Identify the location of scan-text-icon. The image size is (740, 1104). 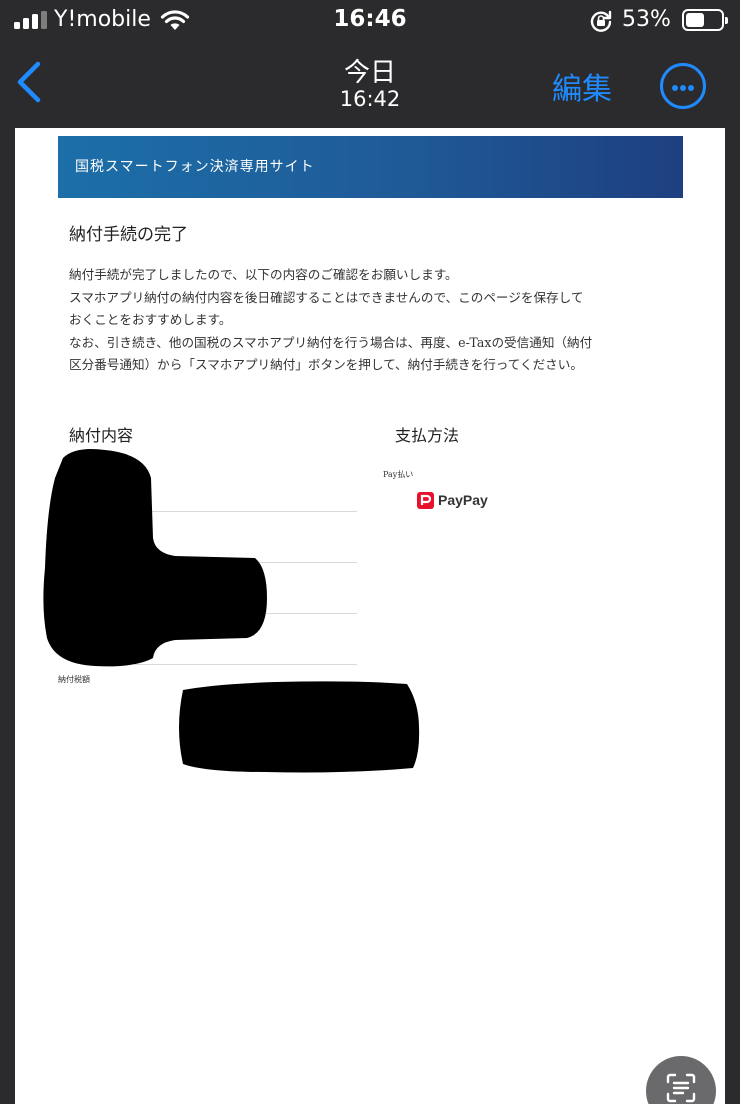
(681, 1088).